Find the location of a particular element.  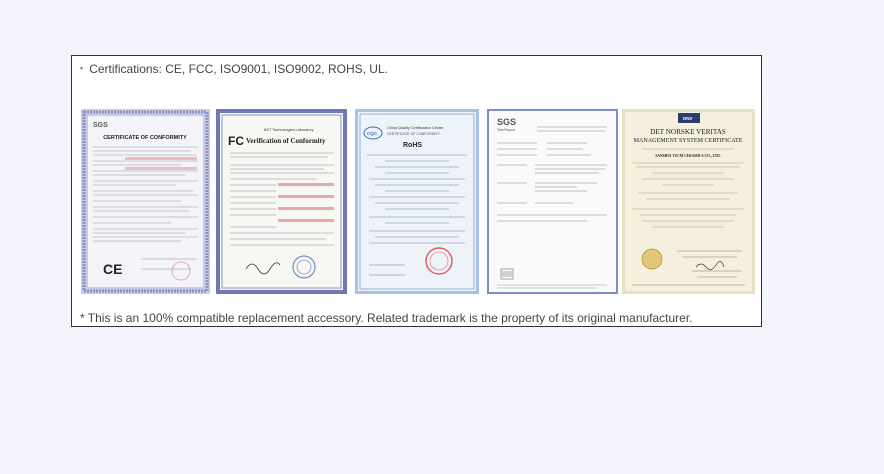

svg-text: CERTIFICATE OF CONFORMITY is located at coordinates (414, 134).